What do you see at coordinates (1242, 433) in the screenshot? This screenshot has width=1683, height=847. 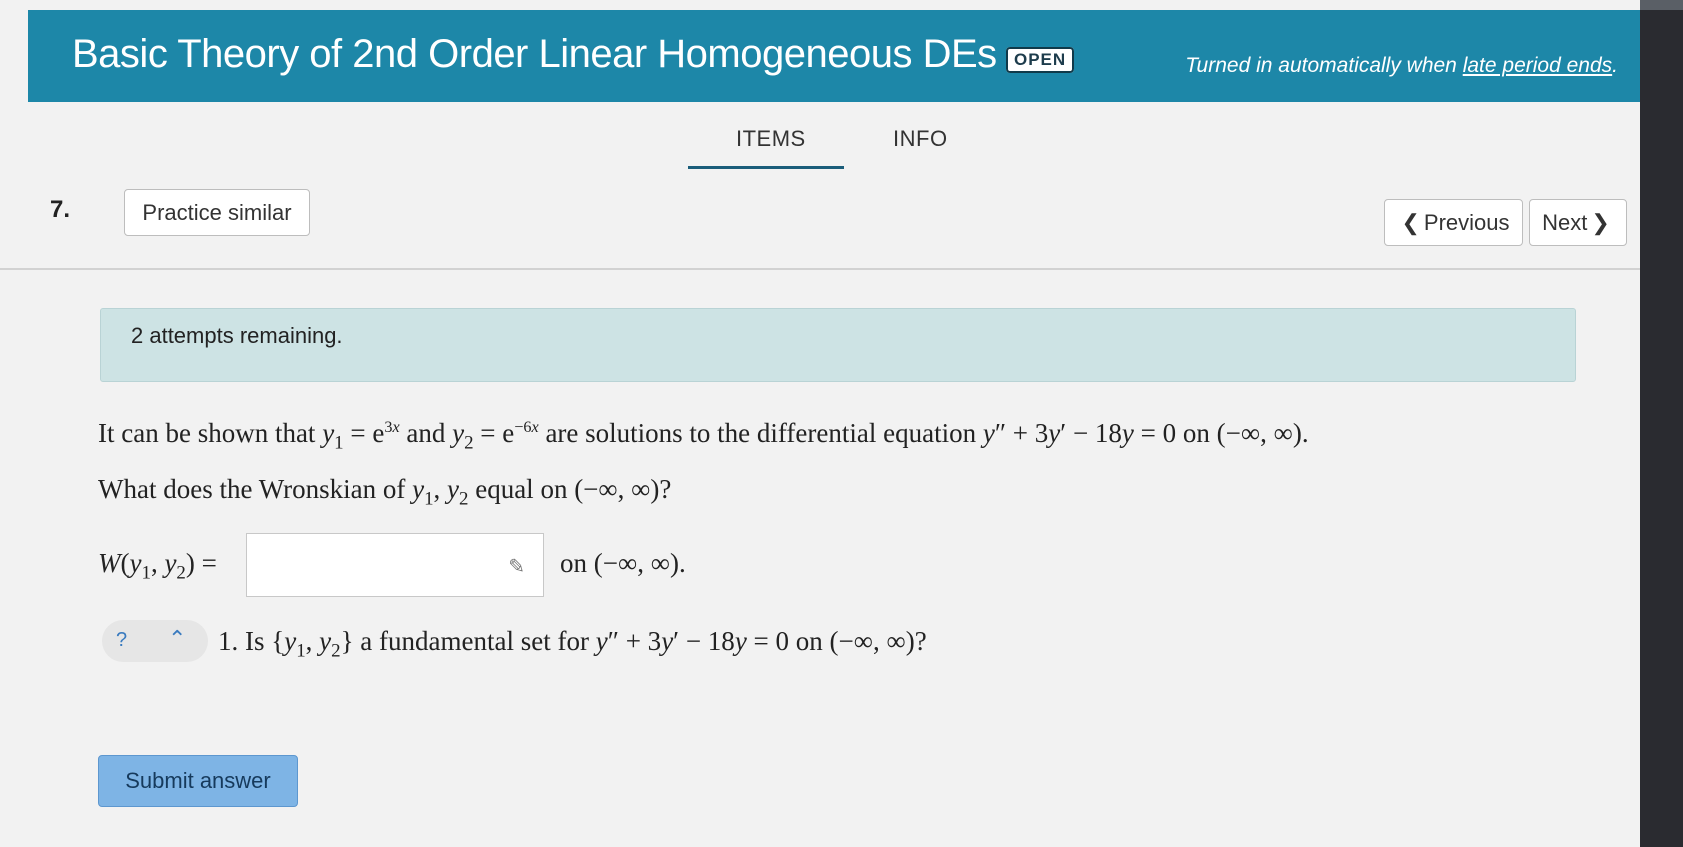 I see `problem-interval: on (−∞, ∞).` at bounding box center [1242, 433].